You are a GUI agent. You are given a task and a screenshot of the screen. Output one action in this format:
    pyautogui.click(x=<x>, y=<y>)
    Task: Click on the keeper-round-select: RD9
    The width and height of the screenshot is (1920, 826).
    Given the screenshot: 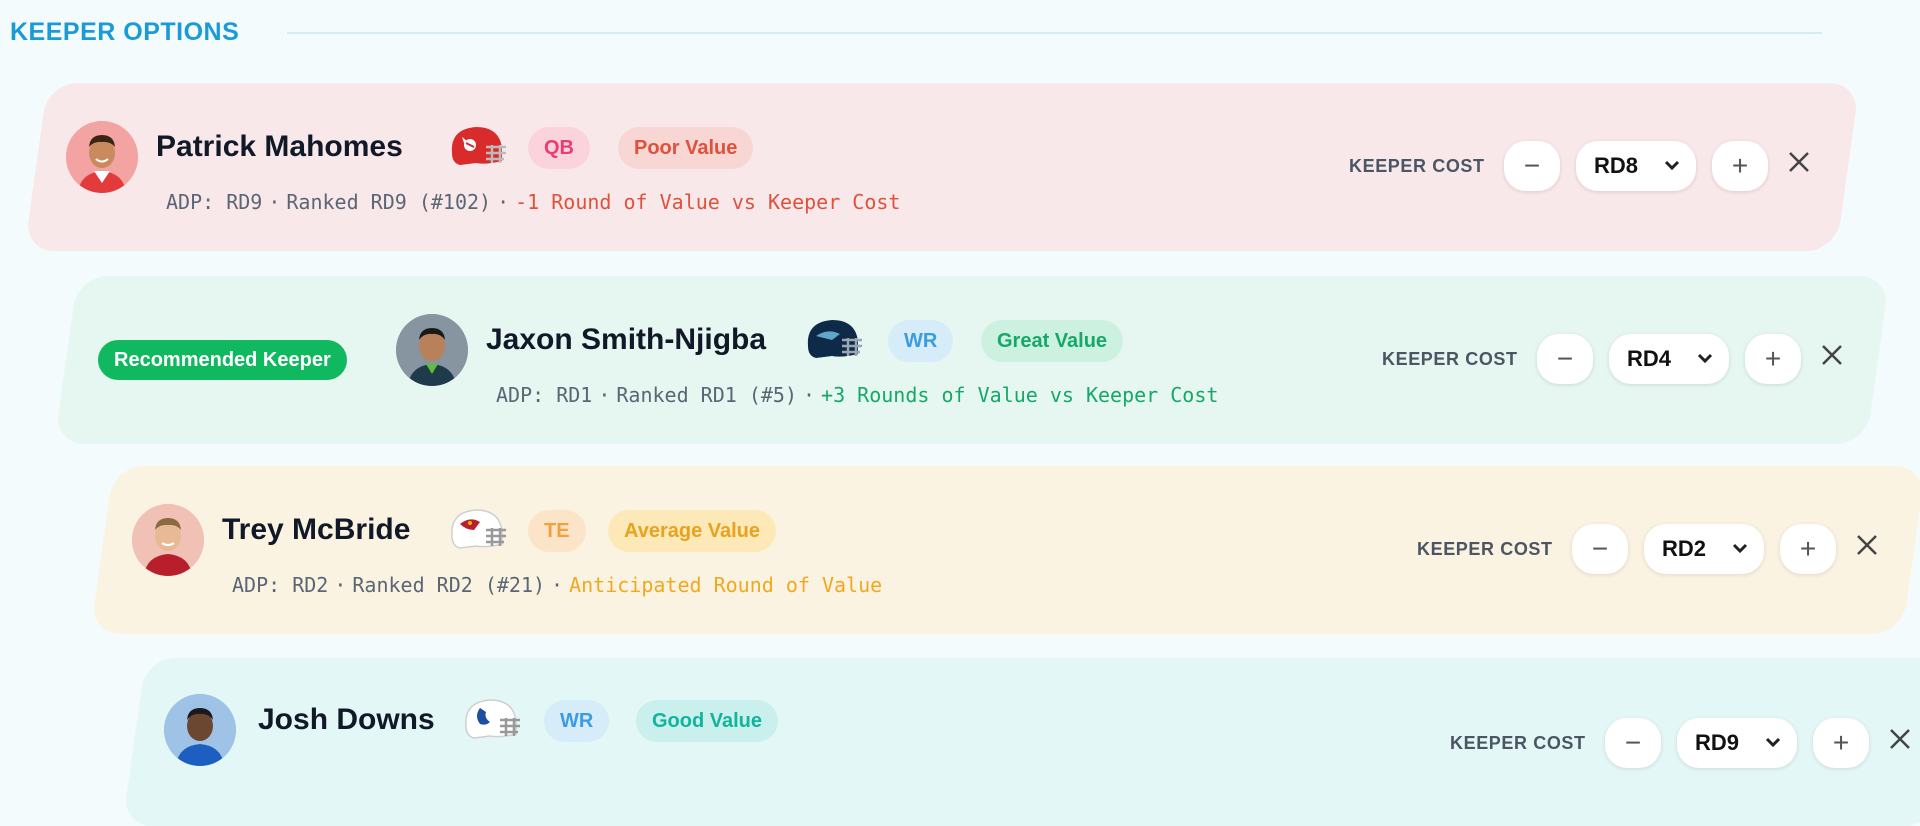 What is the action you would take?
    pyautogui.click(x=1737, y=743)
    